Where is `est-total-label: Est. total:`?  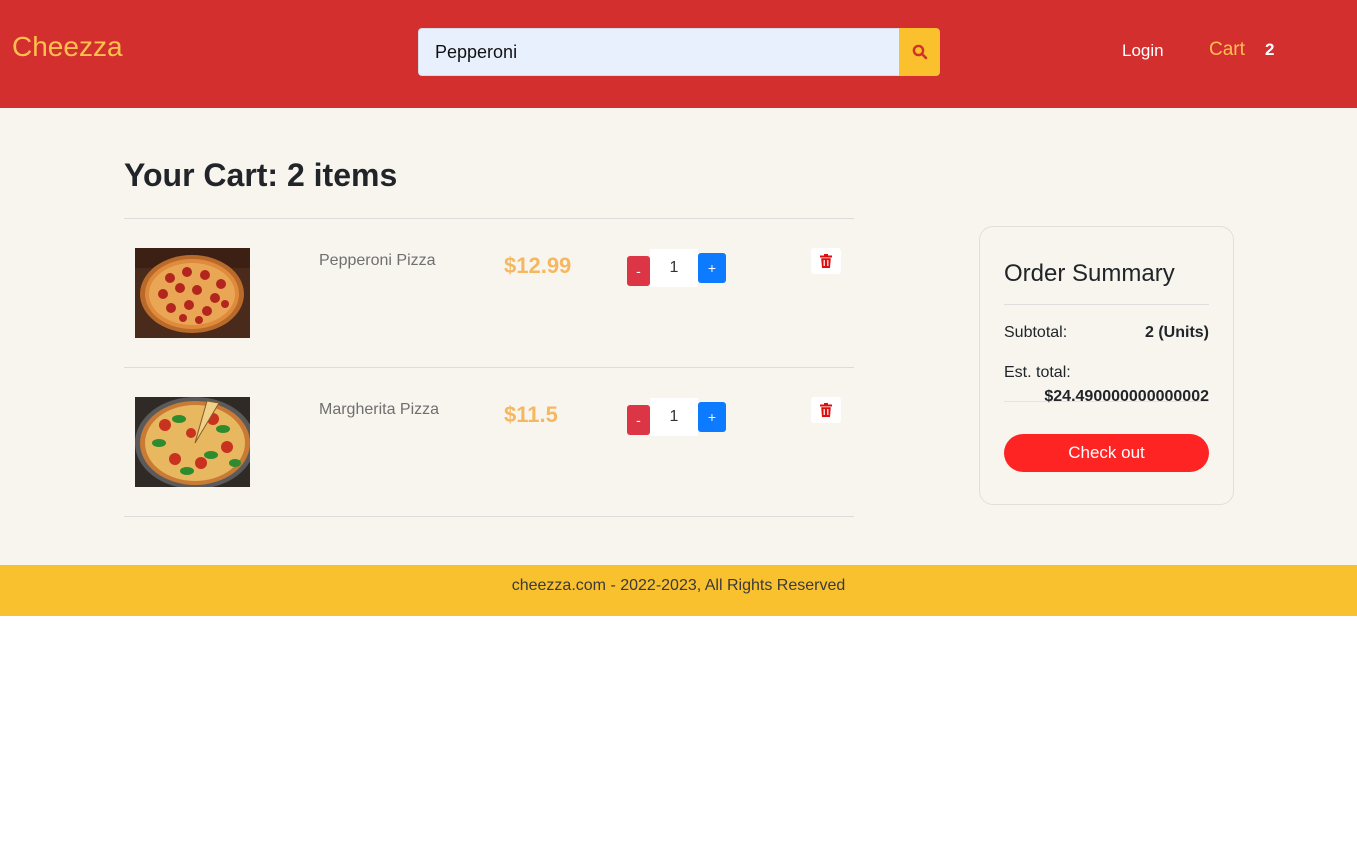 est-total-label: Est. total: is located at coordinates (1037, 372).